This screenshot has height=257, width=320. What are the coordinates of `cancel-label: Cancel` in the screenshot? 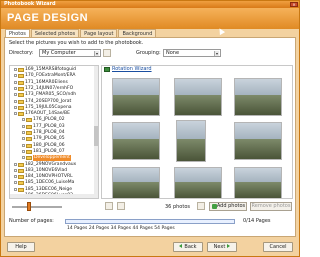 It's located at (278, 247).